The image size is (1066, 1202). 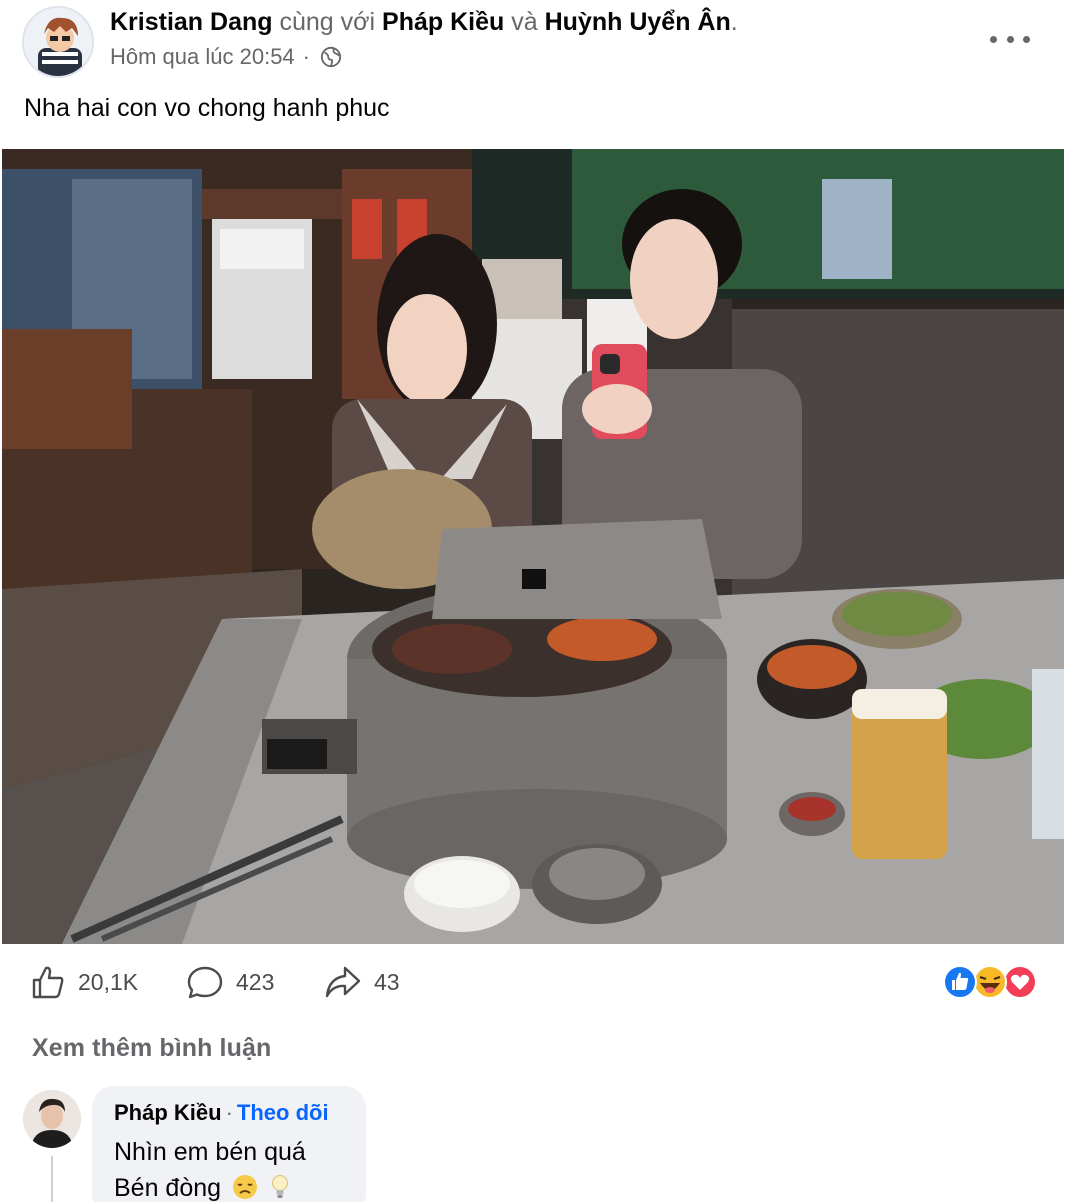 What do you see at coordinates (210, 1152) in the screenshot?
I see `comment-line-1: Nhìn em bén quá` at bounding box center [210, 1152].